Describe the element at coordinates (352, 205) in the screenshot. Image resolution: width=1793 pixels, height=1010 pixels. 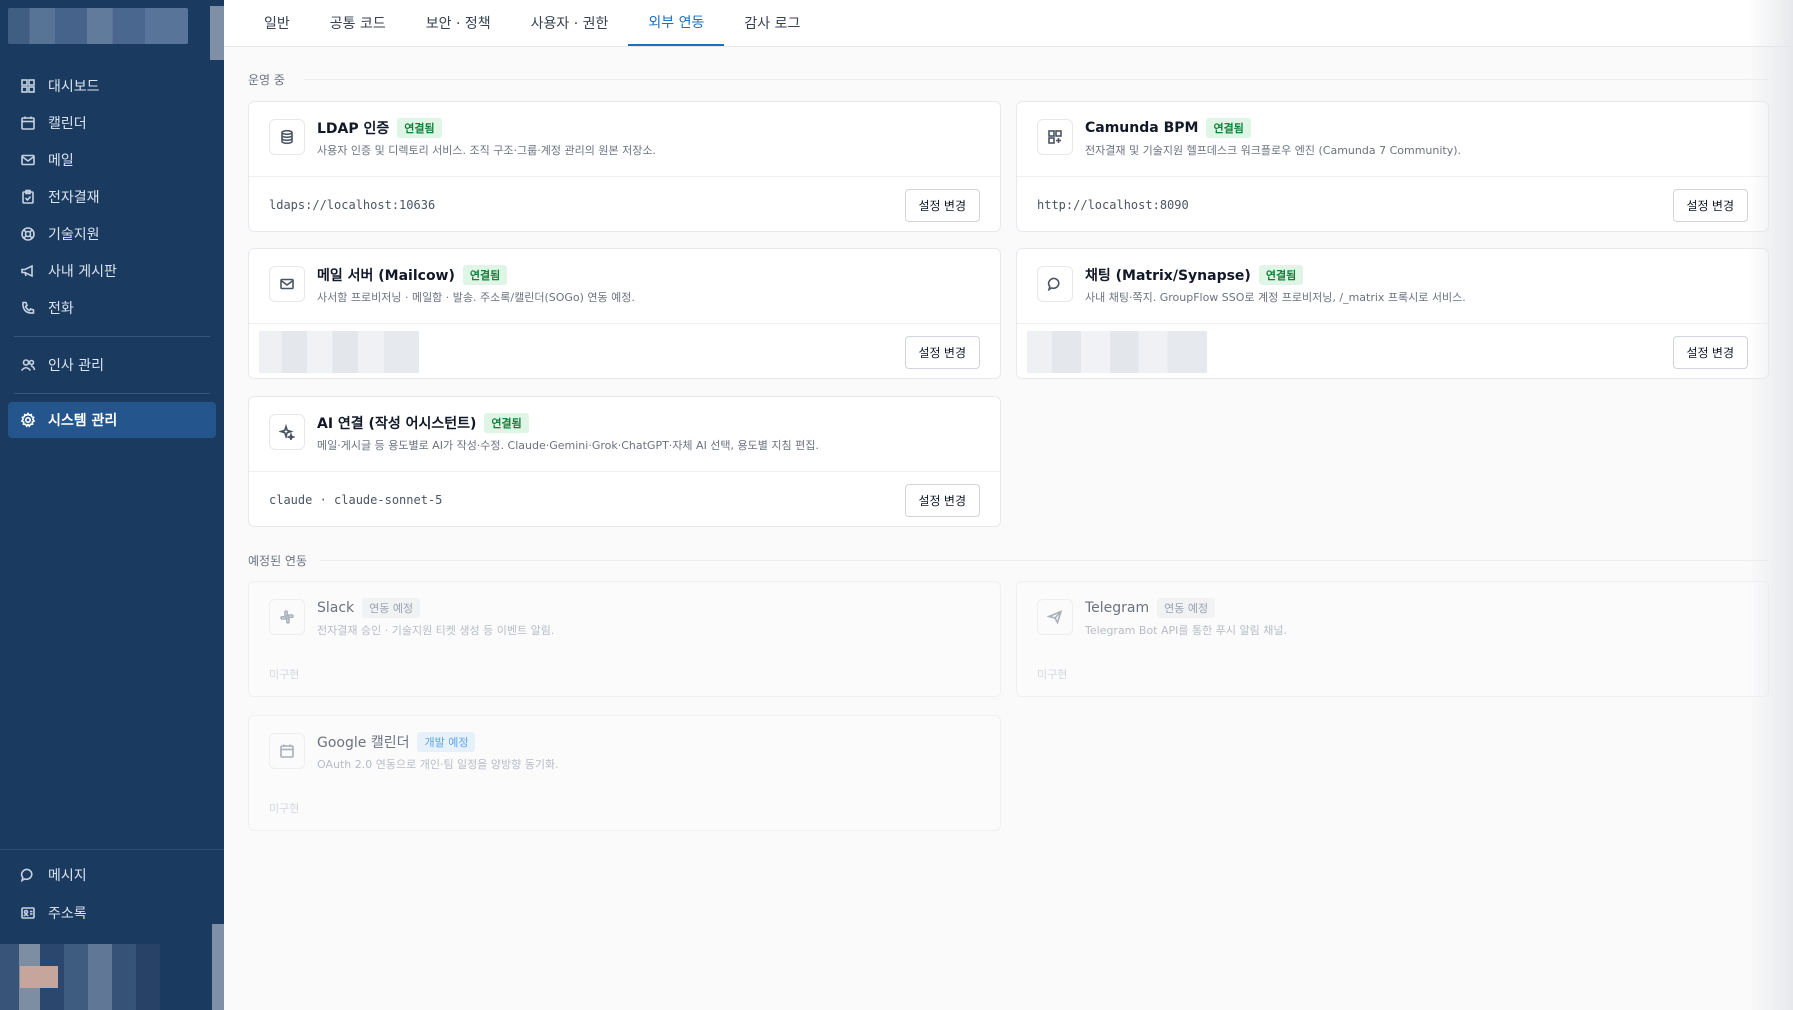
I see `endpoint-url: ldaps://localhost:10636` at that location.